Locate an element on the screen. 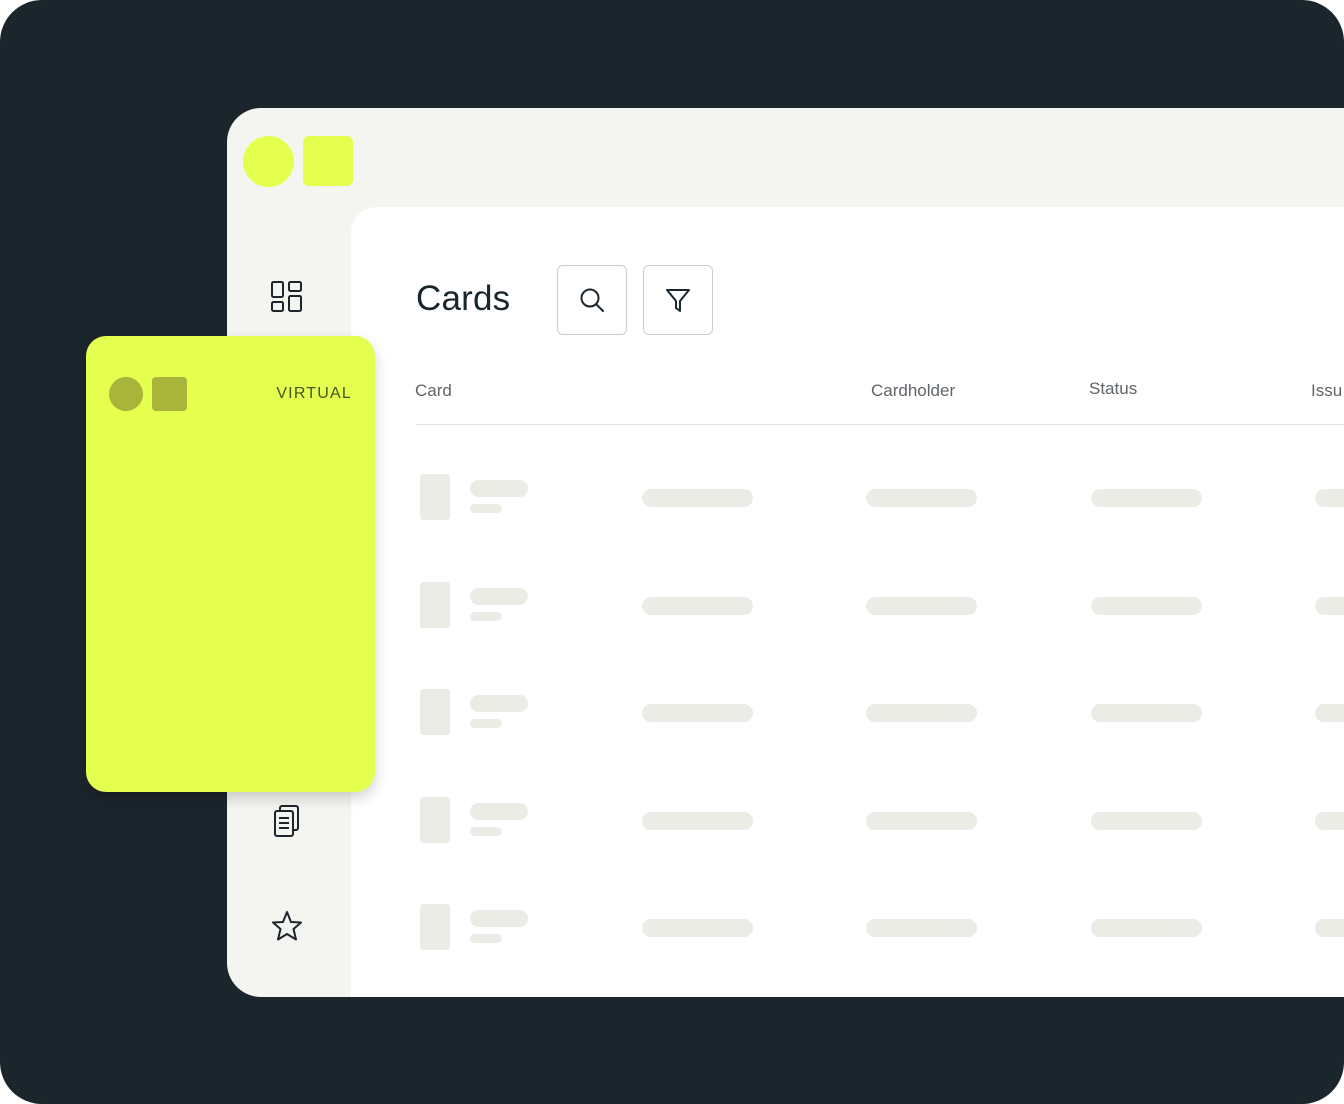 This screenshot has width=1344, height=1104. search-icon is located at coordinates (592, 300).